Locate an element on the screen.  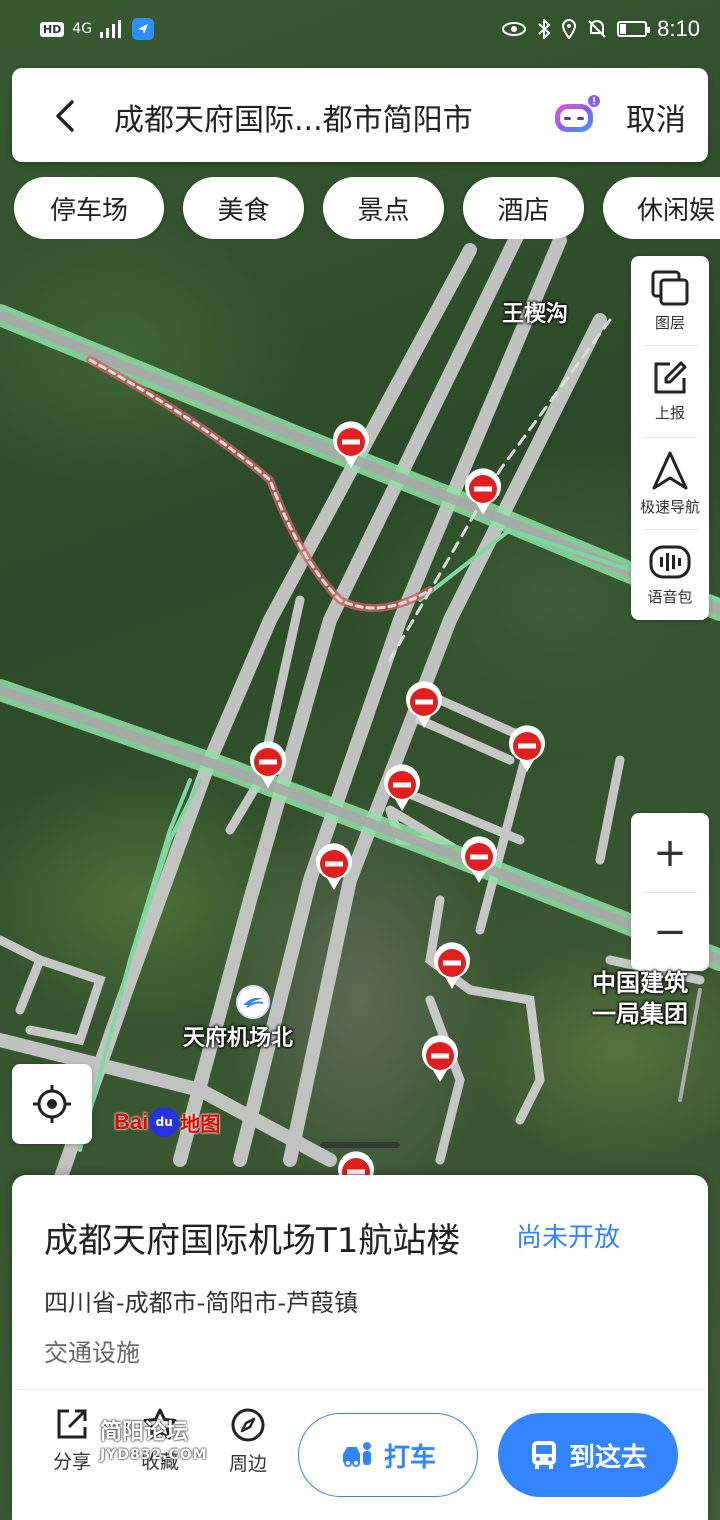
cancel-button: 取消 is located at coordinates (656, 117).